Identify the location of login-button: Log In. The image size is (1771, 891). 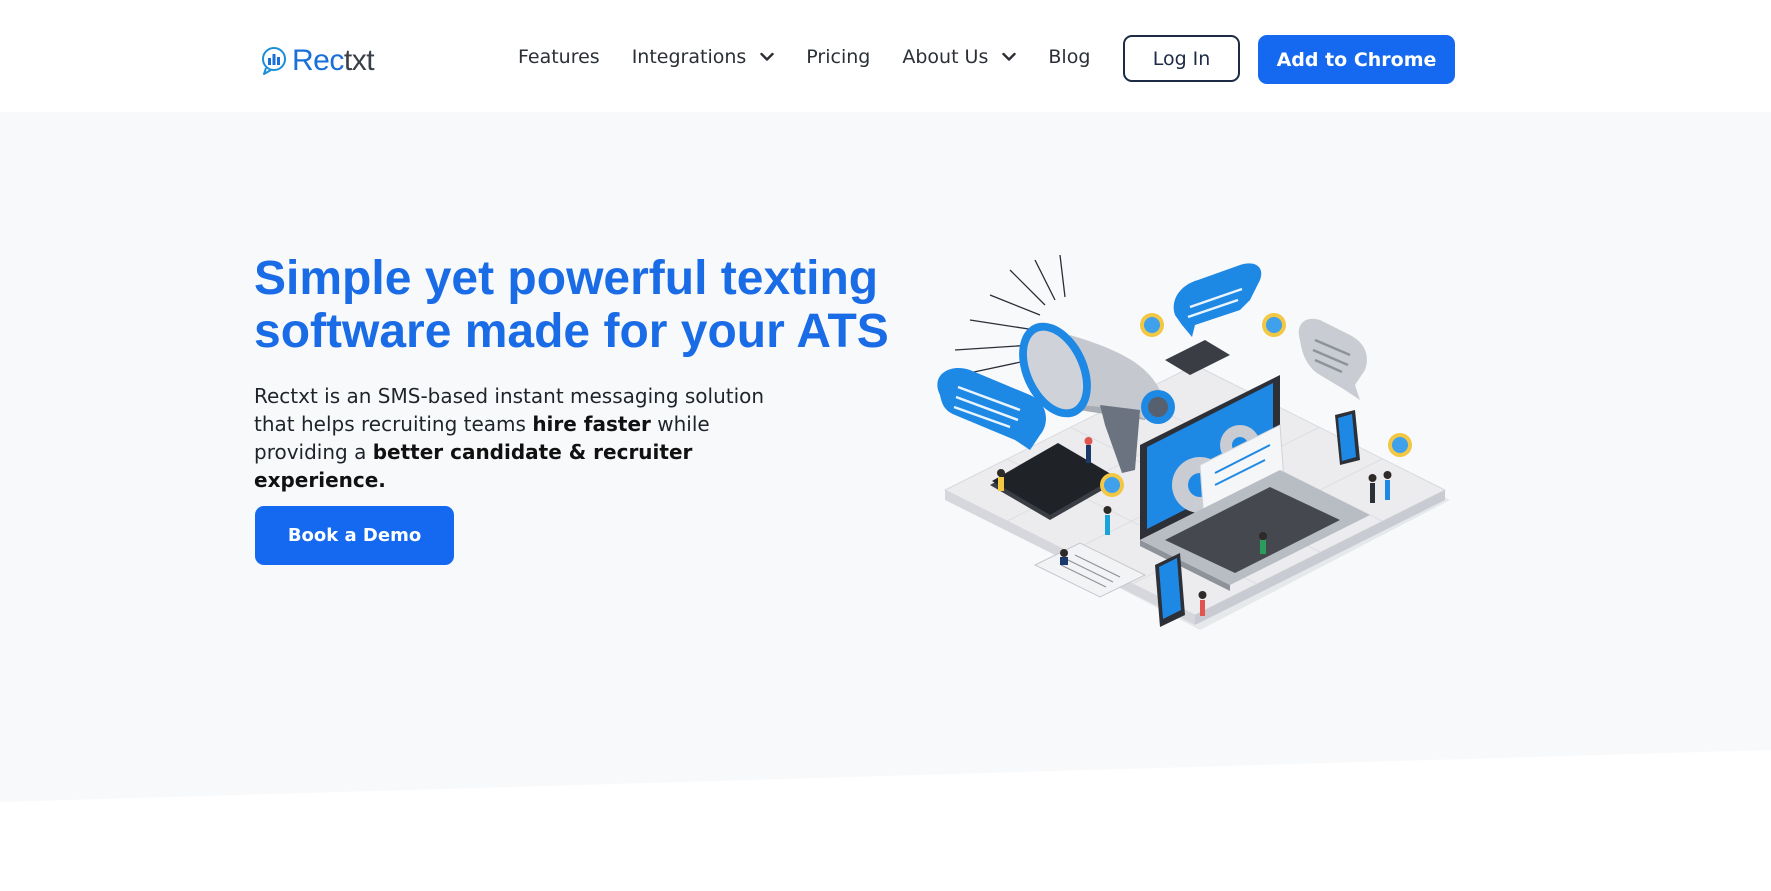
(1181, 58).